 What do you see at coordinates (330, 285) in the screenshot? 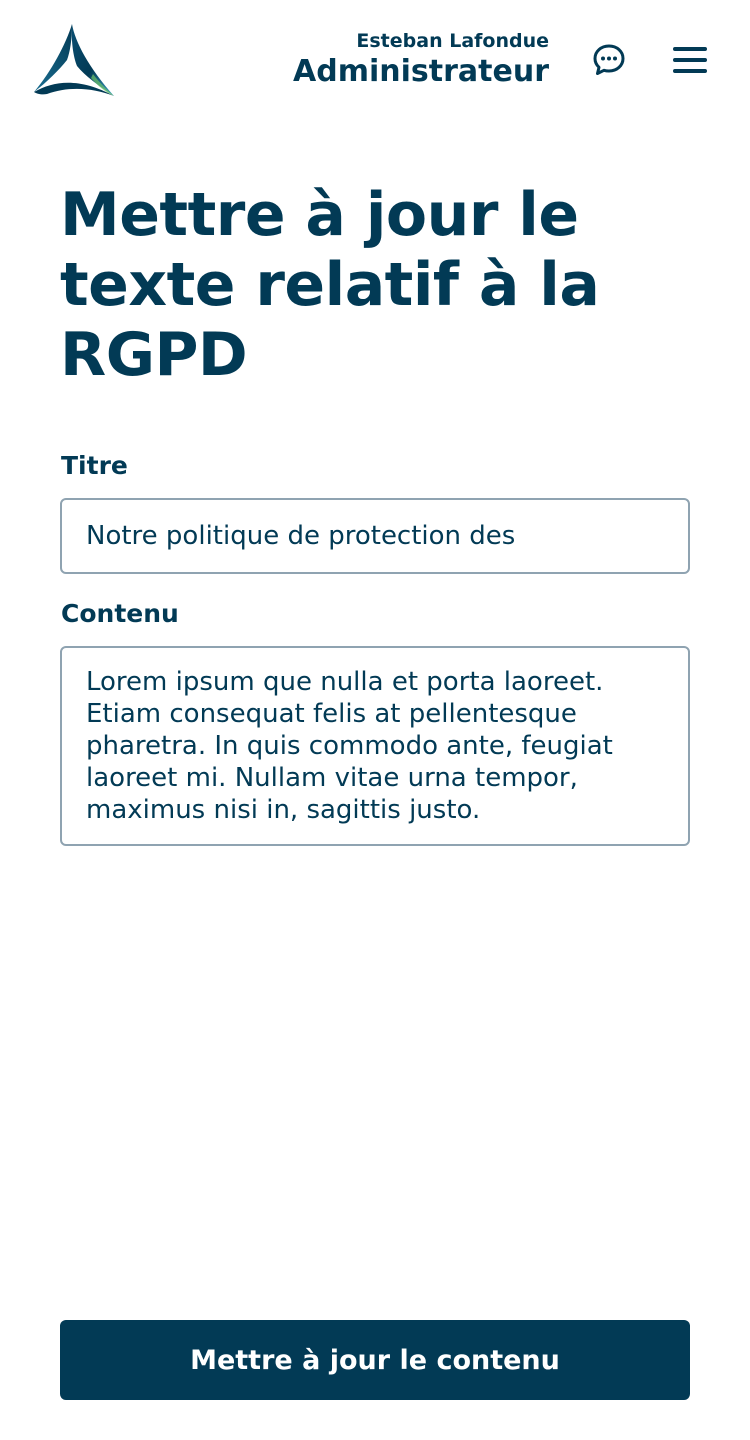
I see `page-title: Mettre à jour le texte relatif à la RGPD` at bounding box center [330, 285].